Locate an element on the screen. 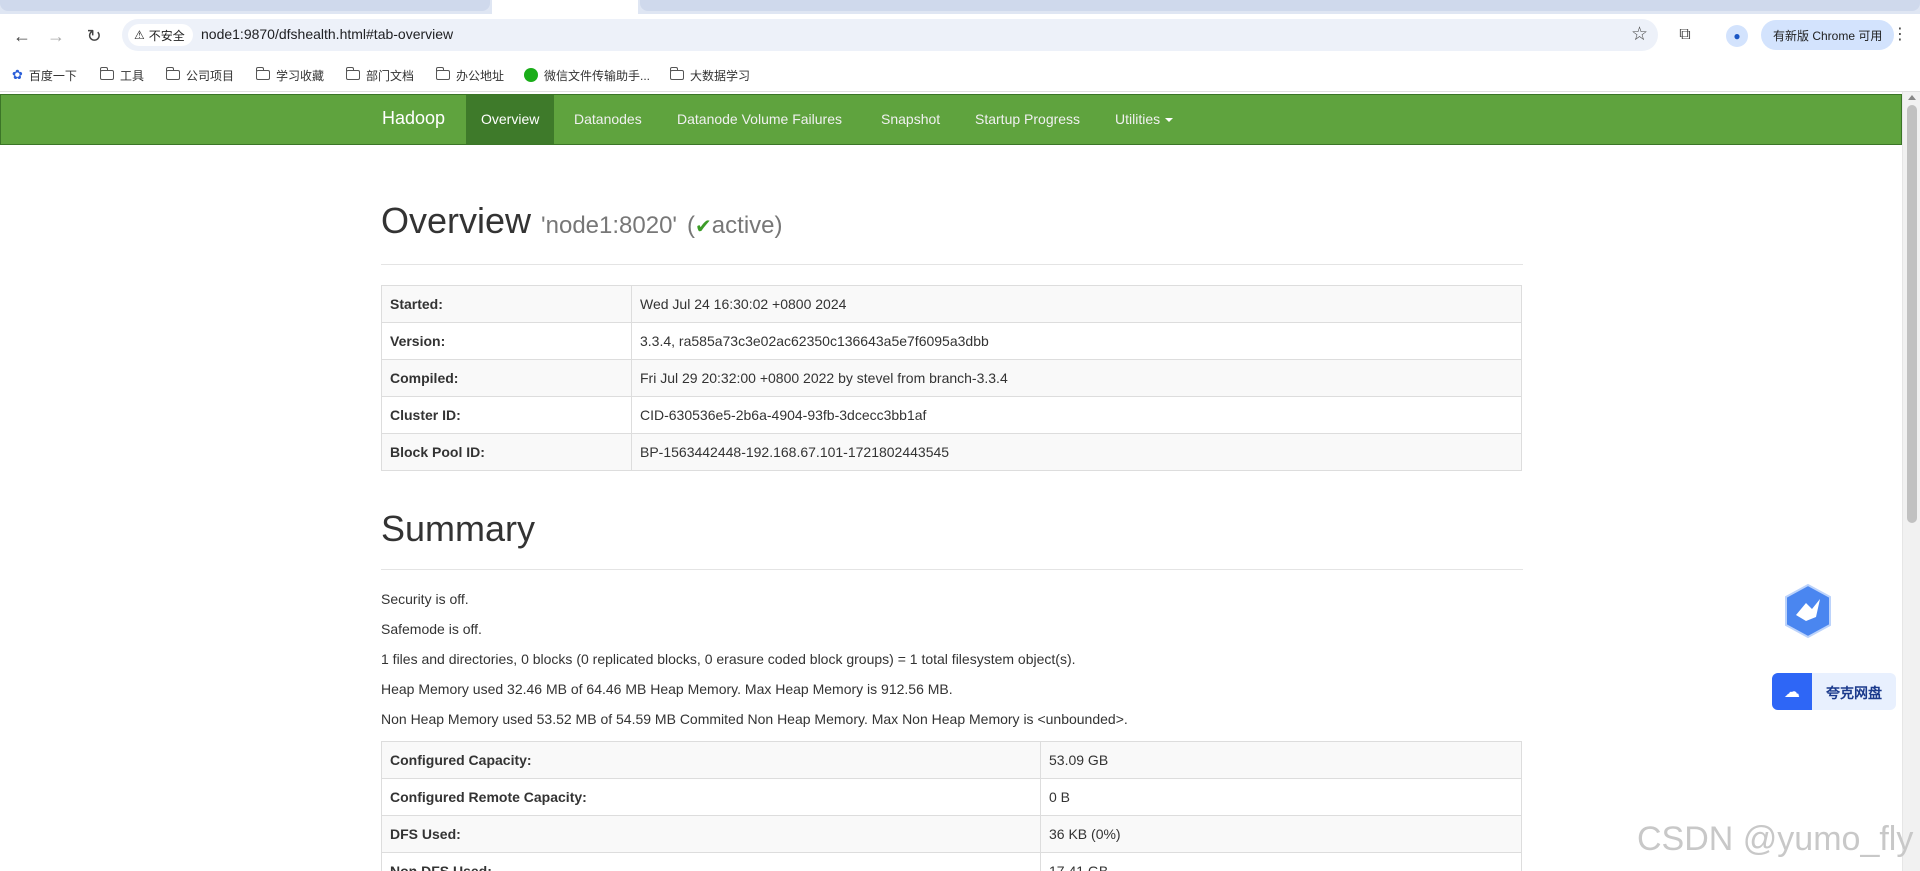 This screenshot has height=871, width=1920. tab-strip is located at coordinates (960, 7).